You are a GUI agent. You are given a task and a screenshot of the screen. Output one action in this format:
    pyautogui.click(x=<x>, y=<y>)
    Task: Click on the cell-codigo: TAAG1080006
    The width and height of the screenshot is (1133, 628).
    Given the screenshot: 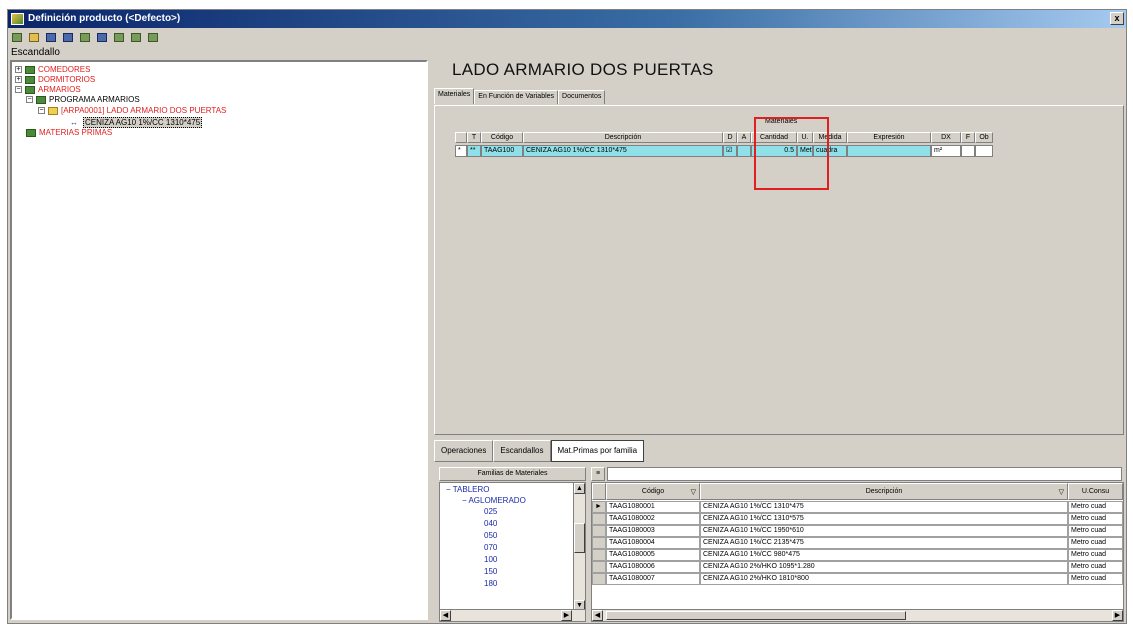 What is the action you would take?
    pyautogui.click(x=653, y=567)
    